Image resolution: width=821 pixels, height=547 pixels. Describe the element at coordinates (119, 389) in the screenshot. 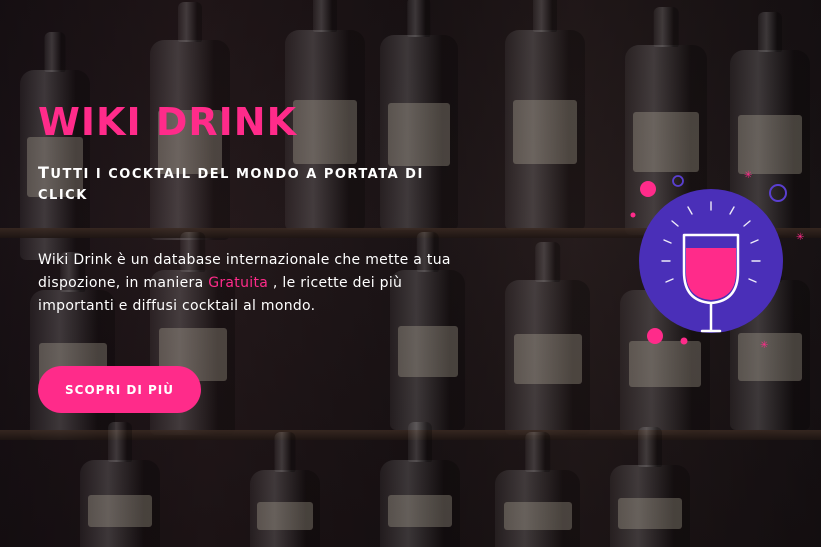

I see `discover-more-button: SCOPRI DI PIÙ` at that location.